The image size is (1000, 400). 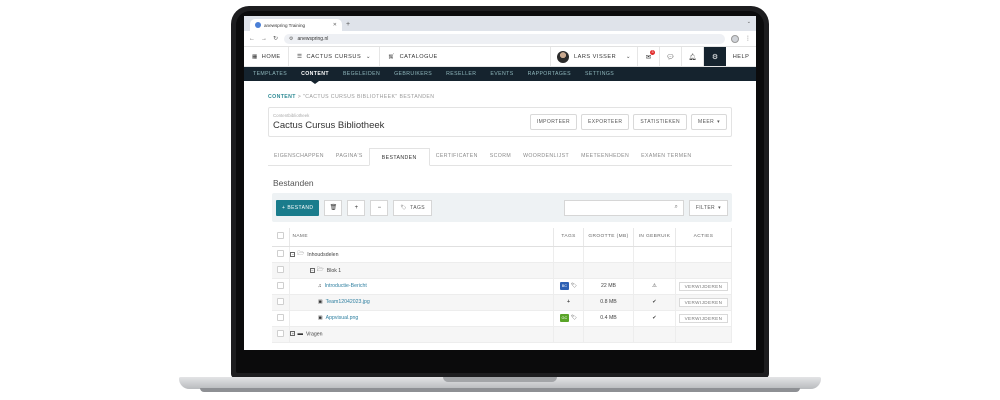 What do you see at coordinates (709, 122) in the screenshot?
I see `more-button: MEER ▾` at bounding box center [709, 122].